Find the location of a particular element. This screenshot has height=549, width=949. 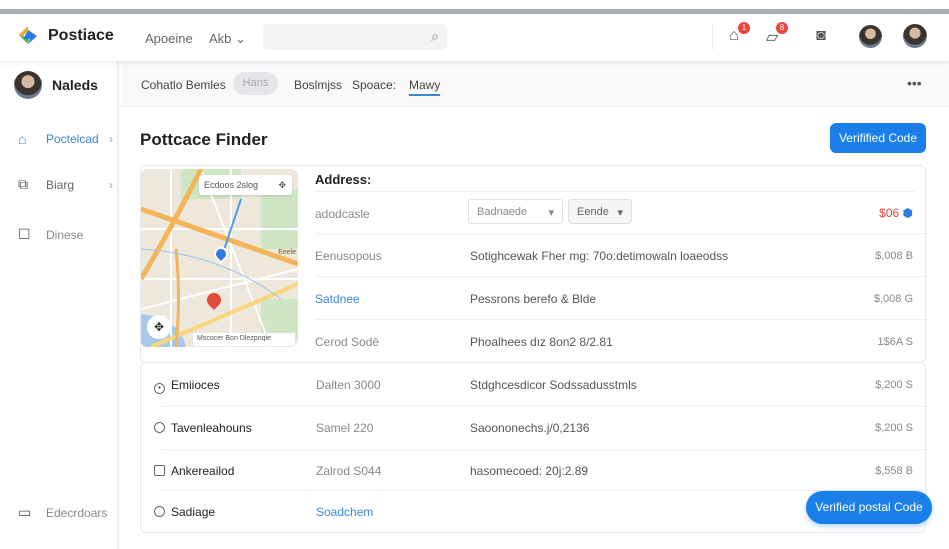

map-pan-control-icon: ✥ is located at coordinates (159, 327).